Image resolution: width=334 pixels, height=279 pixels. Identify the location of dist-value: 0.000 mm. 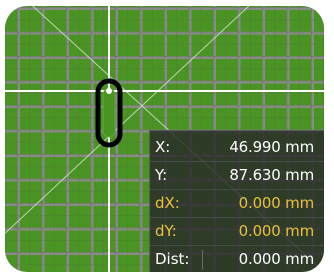
(276, 259).